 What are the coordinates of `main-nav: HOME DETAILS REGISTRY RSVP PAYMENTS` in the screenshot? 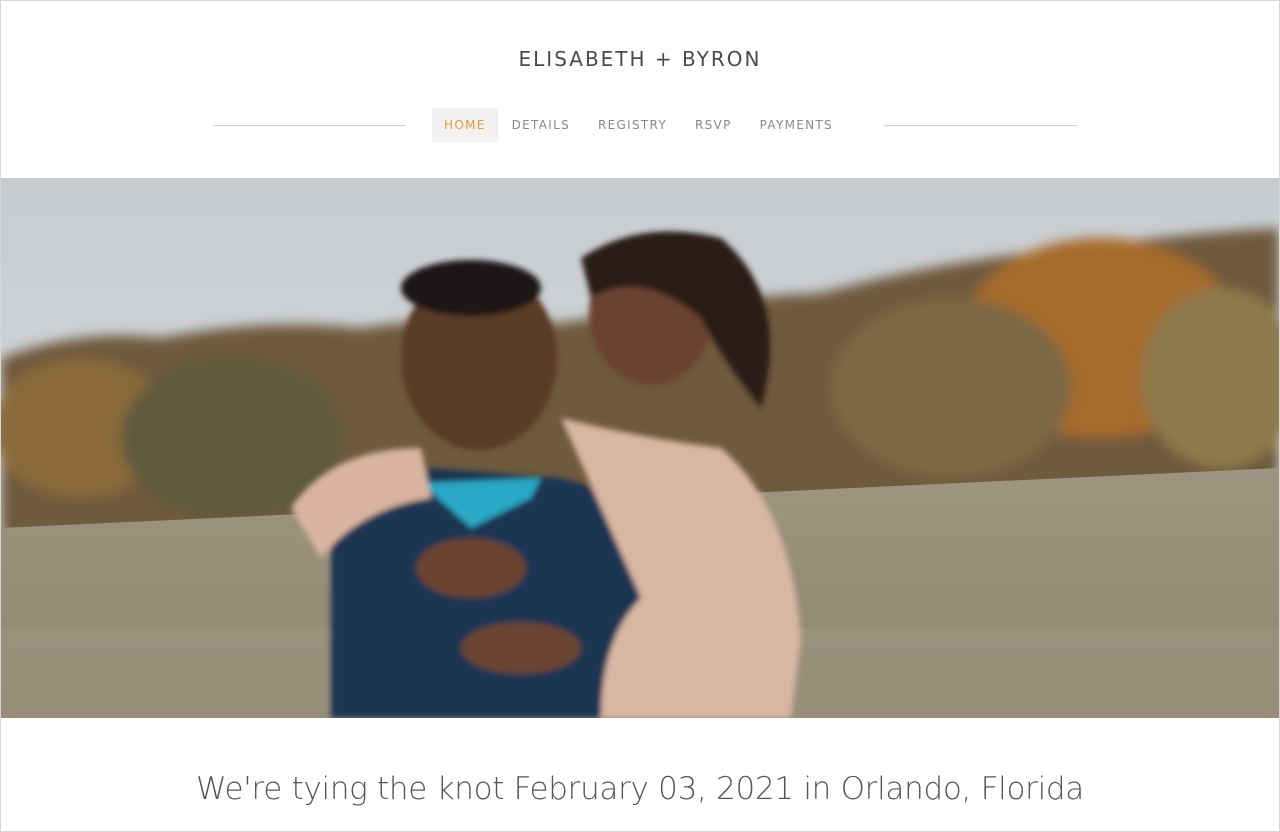 It's located at (639, 125).